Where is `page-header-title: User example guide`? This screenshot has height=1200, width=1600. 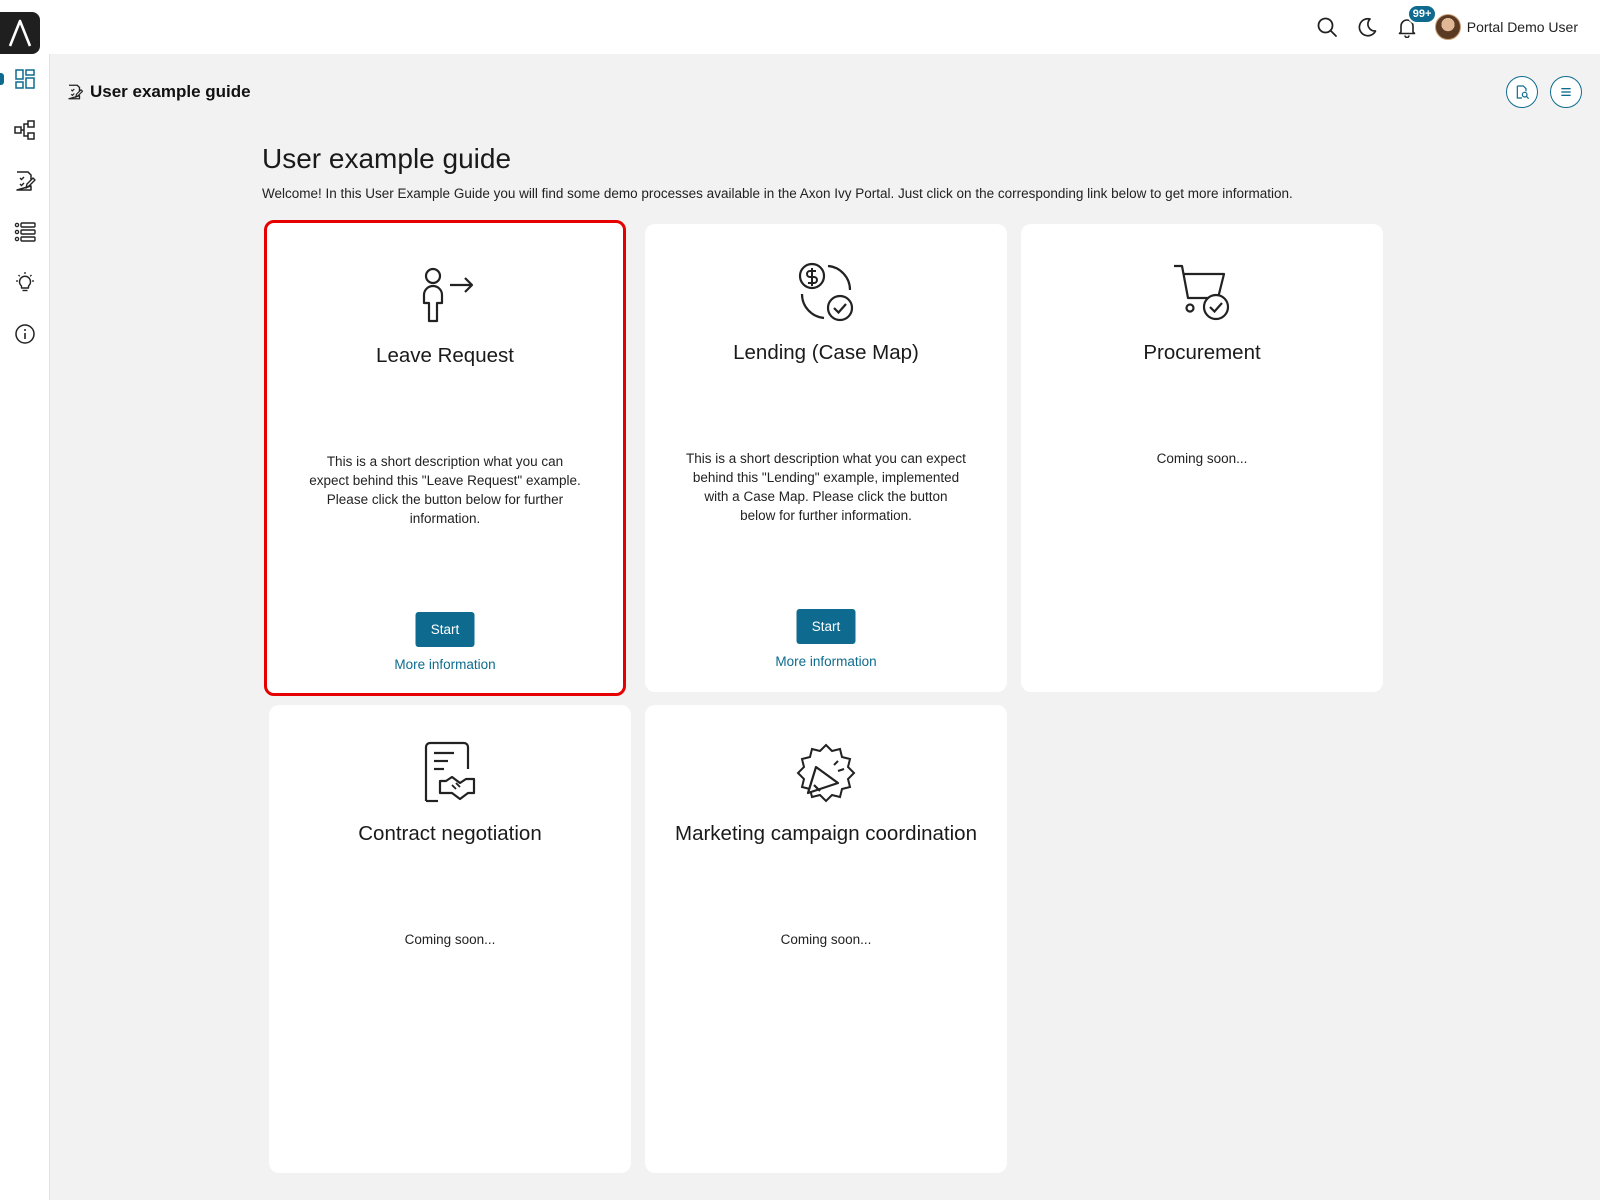 page-header-title: User example guide is located at coordinates (170, 91).